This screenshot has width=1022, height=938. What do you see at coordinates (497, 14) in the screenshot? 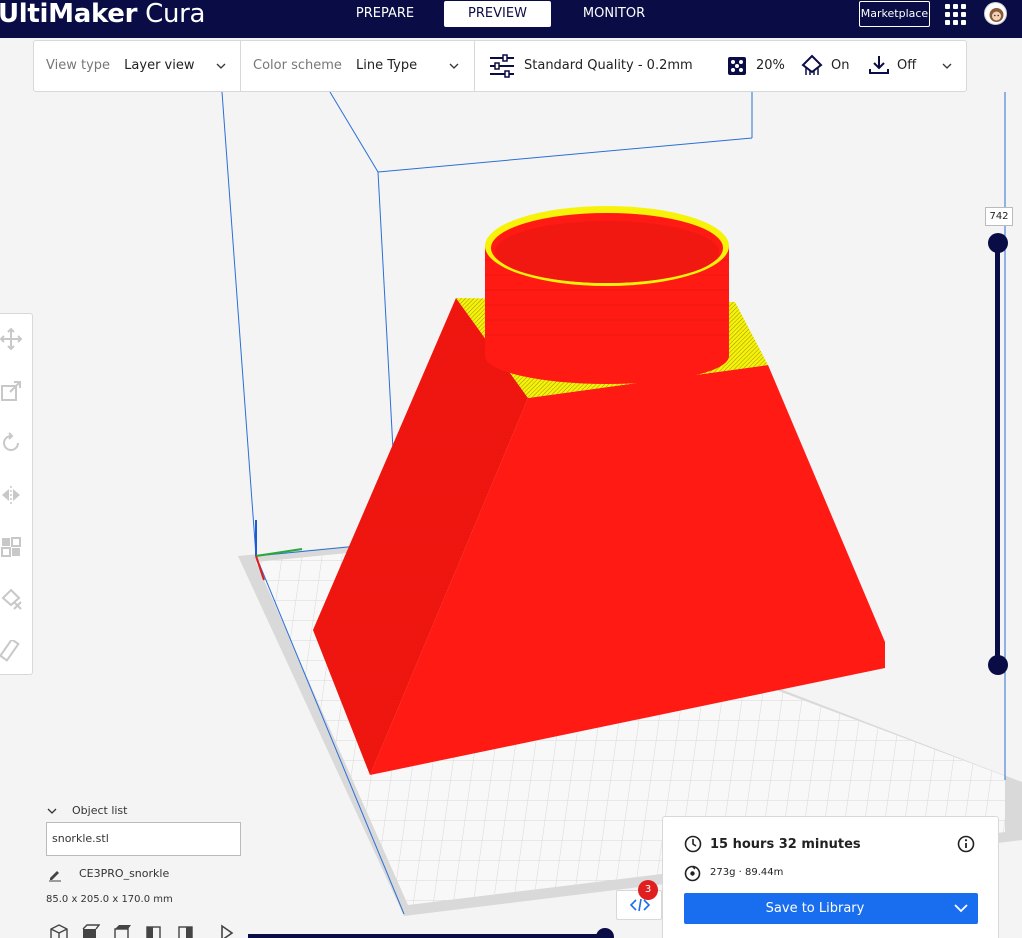
I see `tab-preview: PREVIEW` at bounding box center [497, 14].